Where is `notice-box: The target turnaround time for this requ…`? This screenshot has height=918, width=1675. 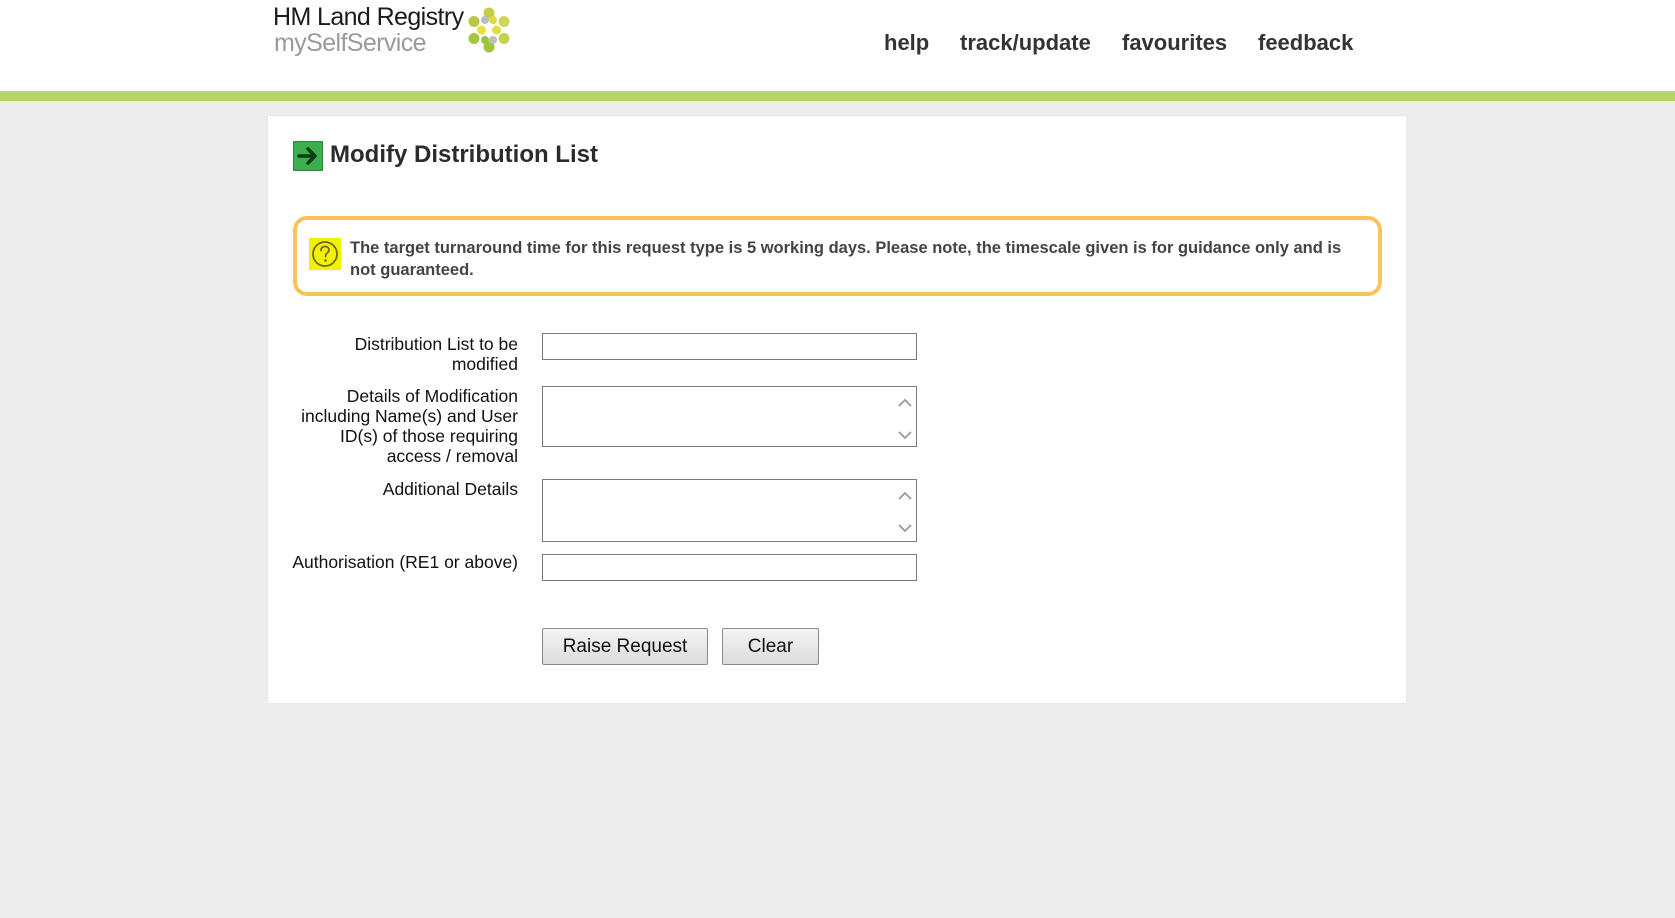
notice-box: The target turnaround time for this requ… is located at coordinates (837, 256).